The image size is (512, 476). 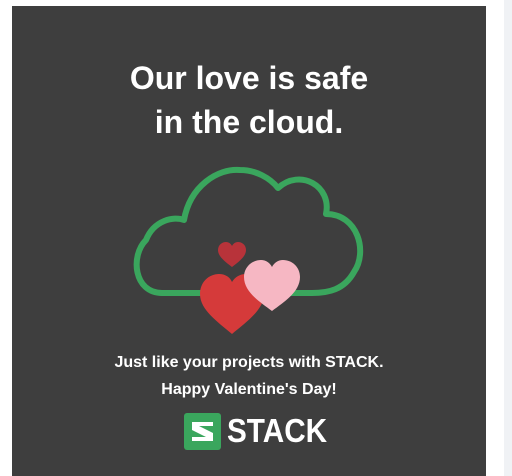 I want to click on brand-lockup: STACK, so click(x=261, y=431).